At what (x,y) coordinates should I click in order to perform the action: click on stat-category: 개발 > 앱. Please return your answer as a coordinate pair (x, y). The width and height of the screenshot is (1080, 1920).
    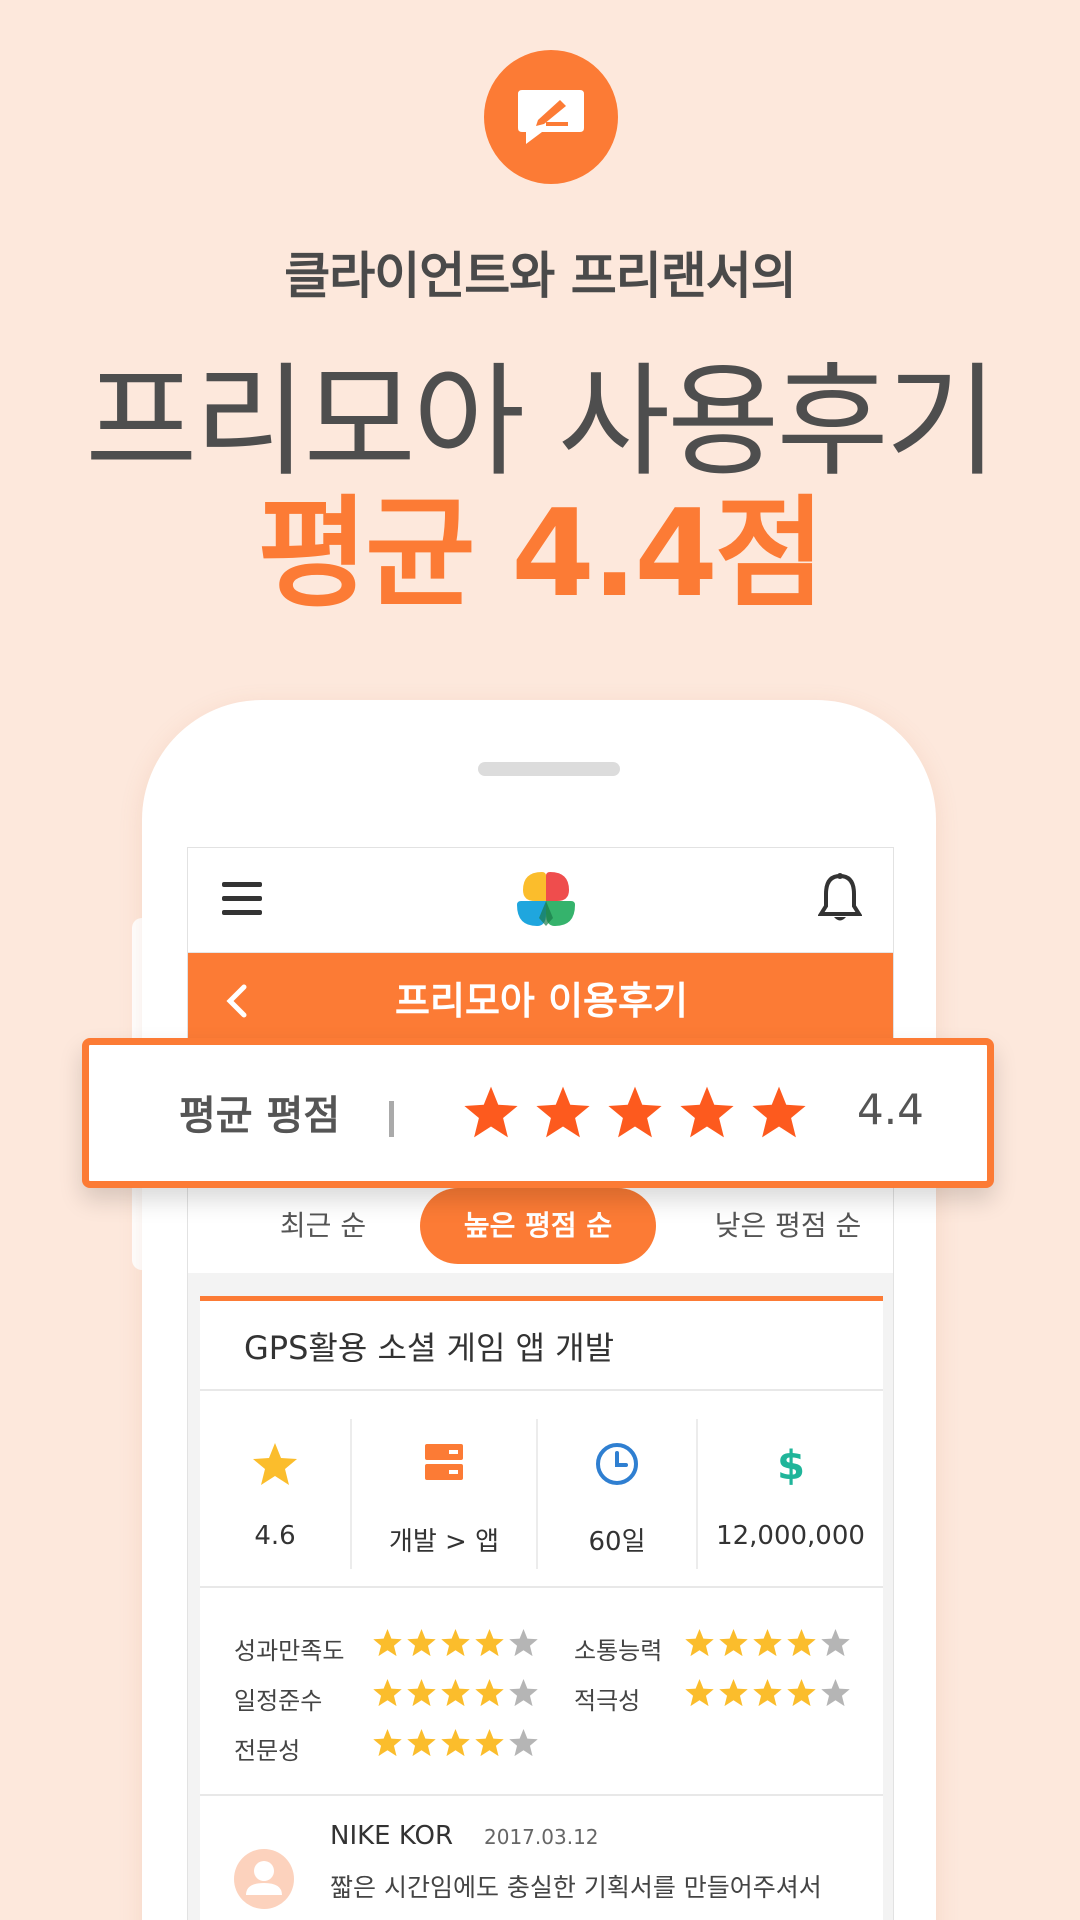
    Looking at the image, I should click on (444, 1496).